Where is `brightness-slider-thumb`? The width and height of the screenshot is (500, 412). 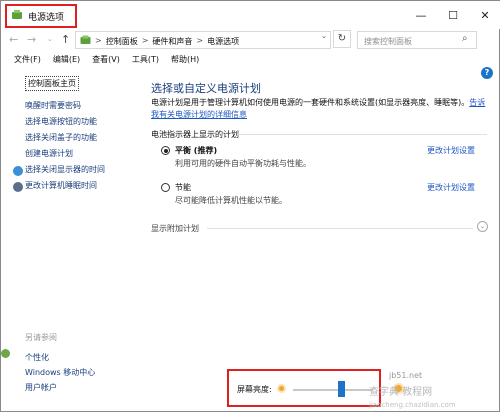 brightness-slider-thumb is located at coordinates (341, 389).